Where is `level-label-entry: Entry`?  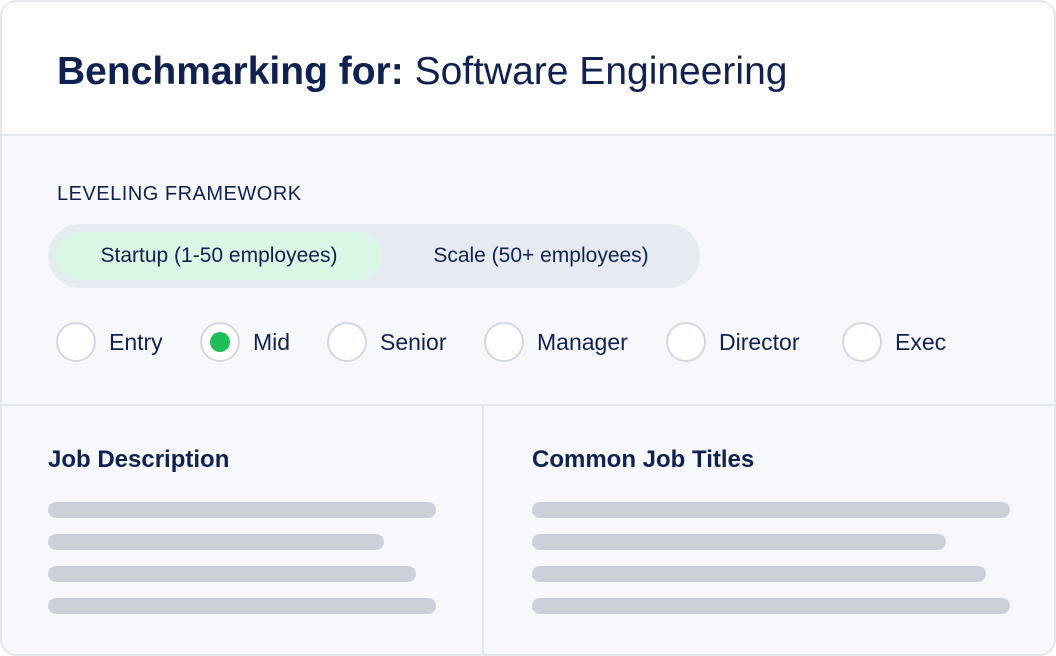
level-label-entry: Entry is located at coordinates (136, 341).